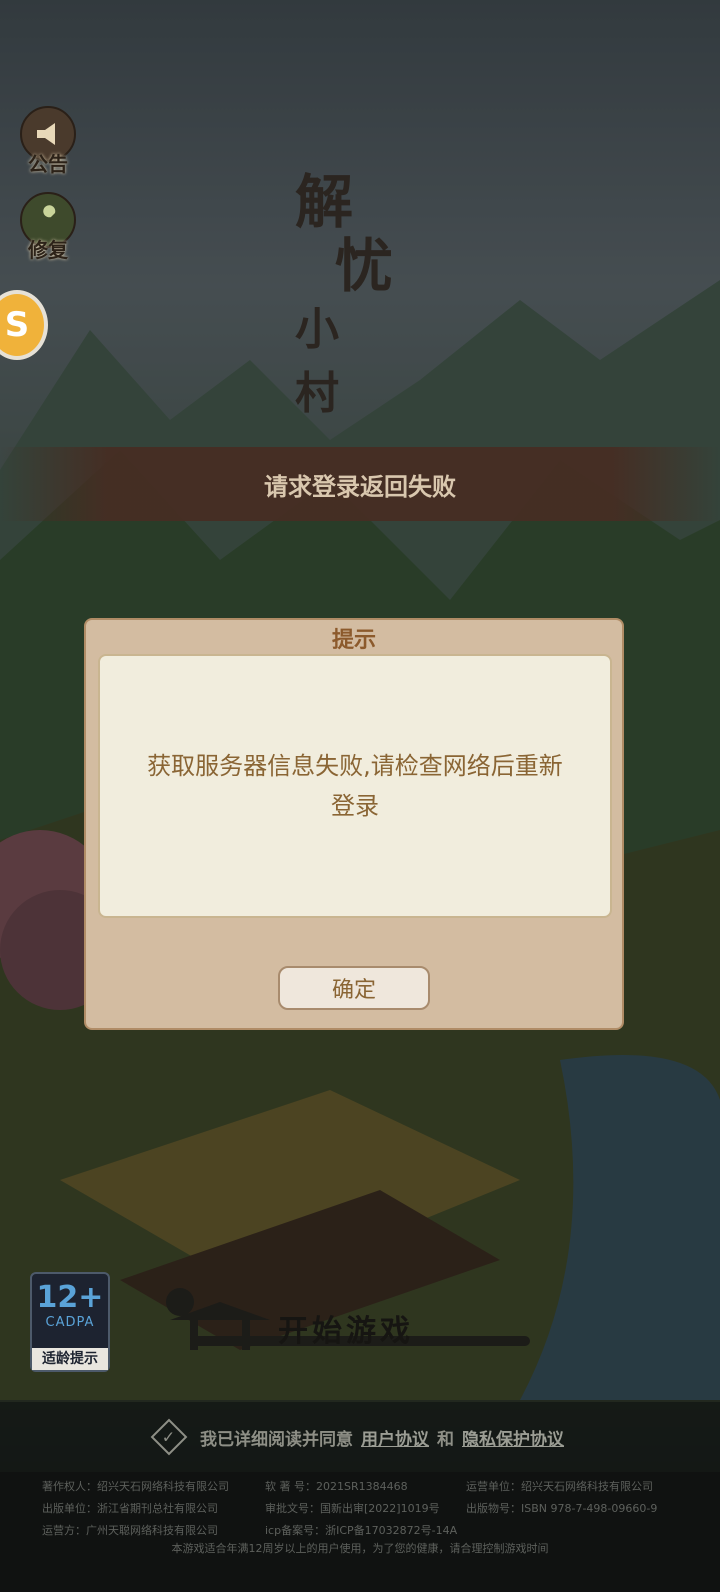 Image resolution: width=720 pixels, height=1592 pixels. Describe the element at coordinates (445, 1439) in the screenshot. I see `agreement-and: 和` at that location.